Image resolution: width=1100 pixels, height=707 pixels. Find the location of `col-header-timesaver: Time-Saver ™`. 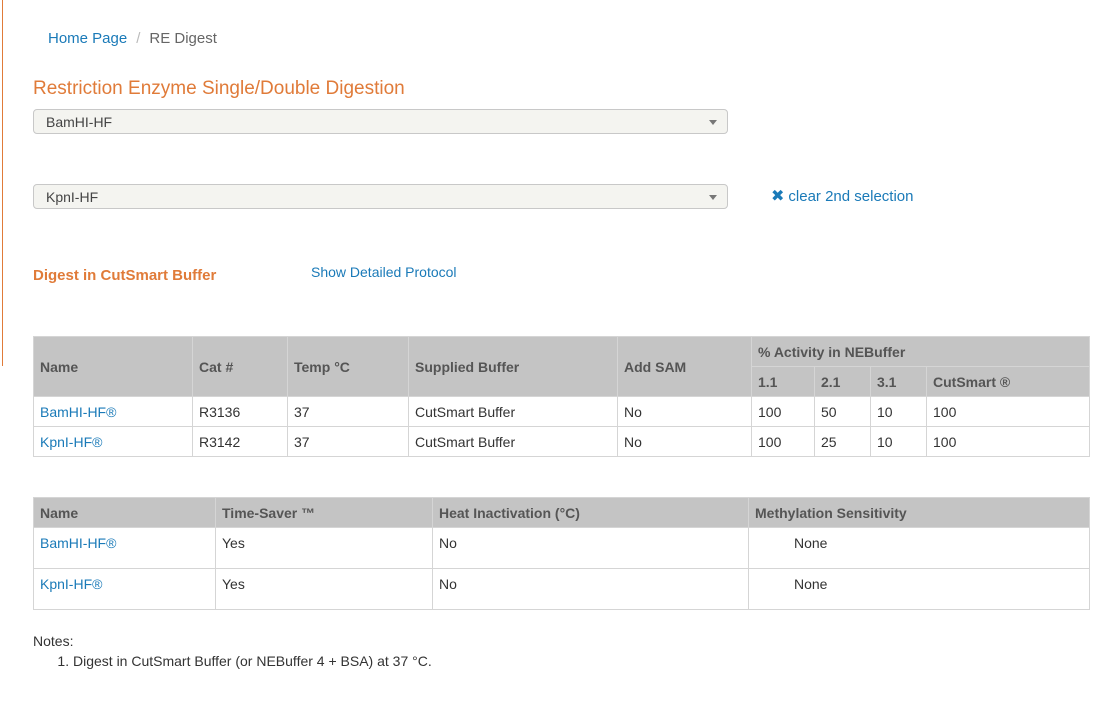

col-header-timesaver: Time-Saver ™ is located at coordinates (324, 512).